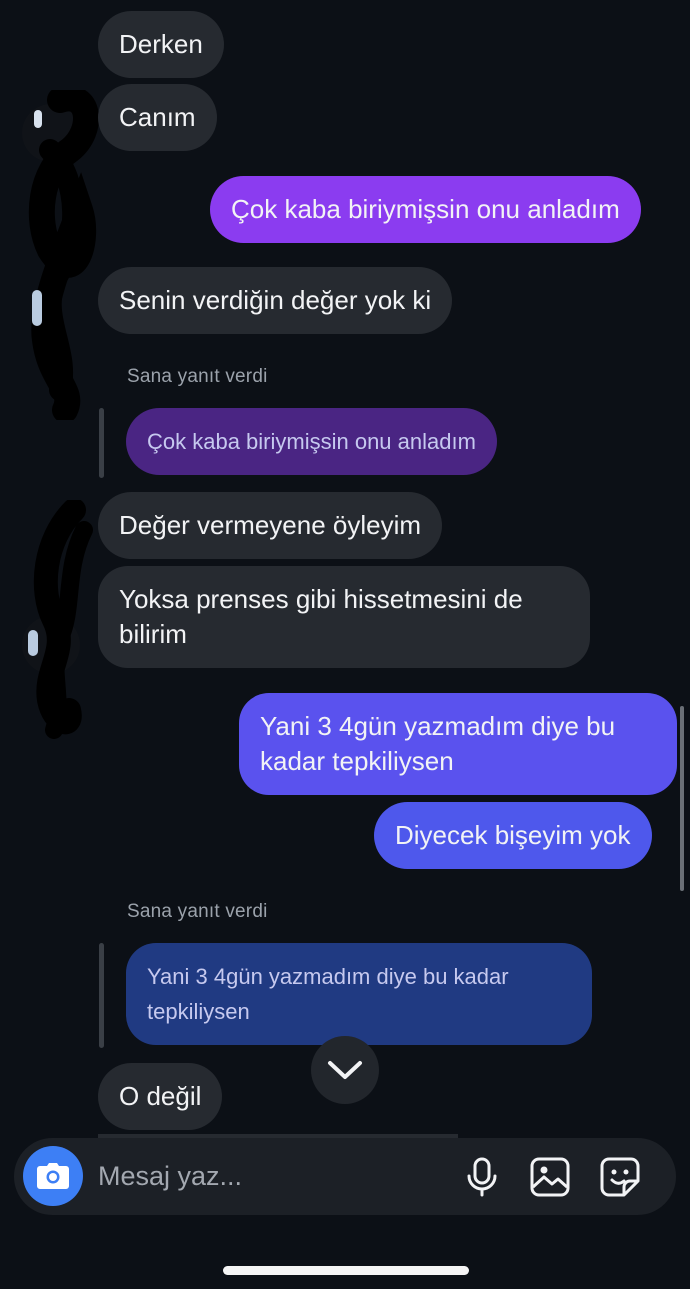 This screenshot has height=1289, width=690. I want to click on scroll-down-button, so click(345, 1070).